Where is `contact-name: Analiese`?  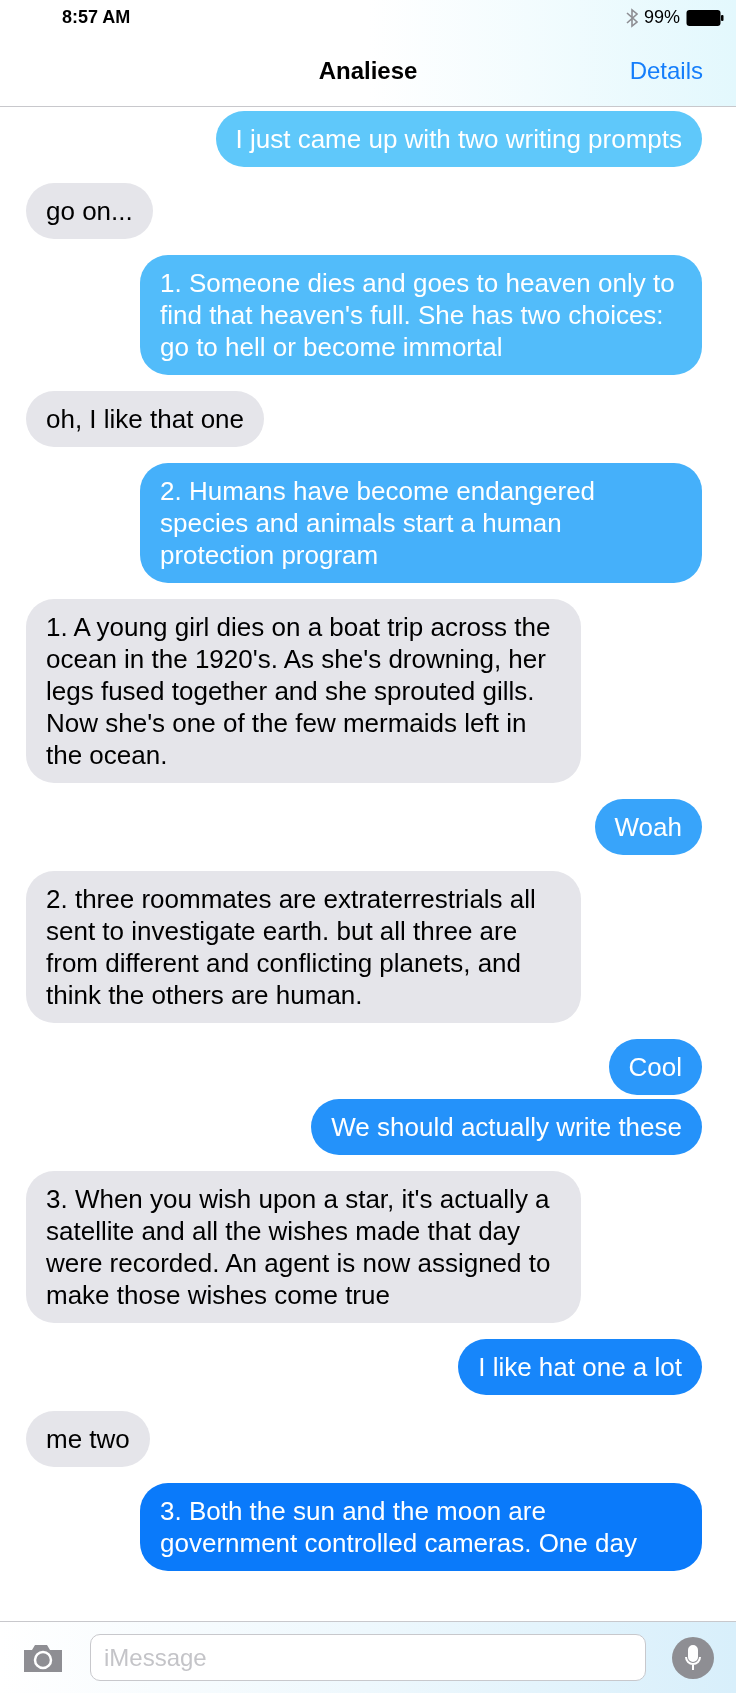
contact-name: Analiese is located at coordinates (368, 70).